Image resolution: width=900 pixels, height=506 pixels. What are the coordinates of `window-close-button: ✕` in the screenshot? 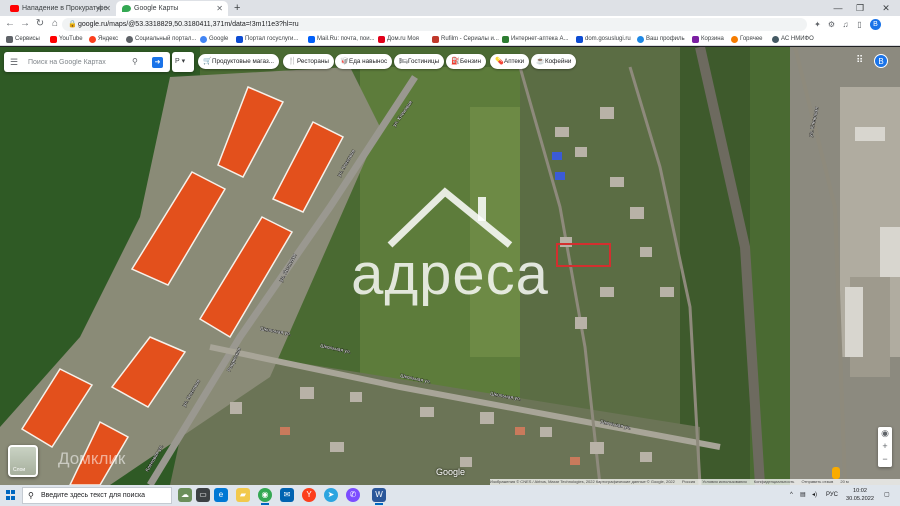 It's located at (886, 8).